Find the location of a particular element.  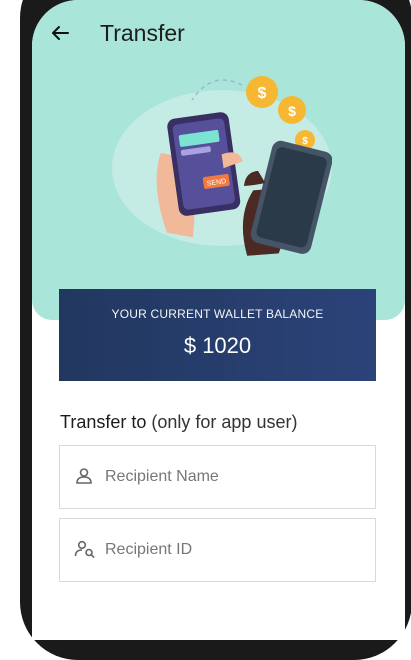

recipient-name-placeholder: Recipient Name is located at coordinates (162, 476).